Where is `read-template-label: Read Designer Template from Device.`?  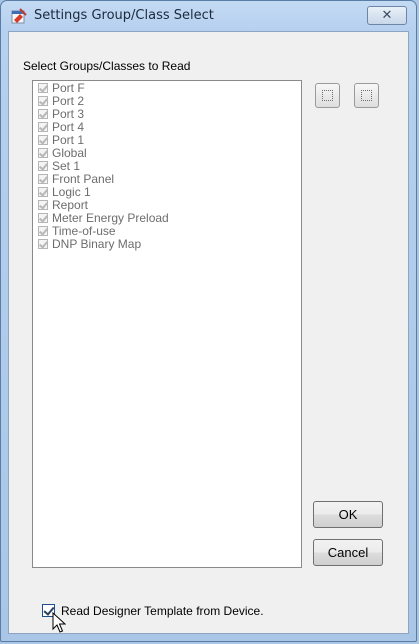
read-template-label: Read Designer Template from Device. is located at coordinates (162, 611).